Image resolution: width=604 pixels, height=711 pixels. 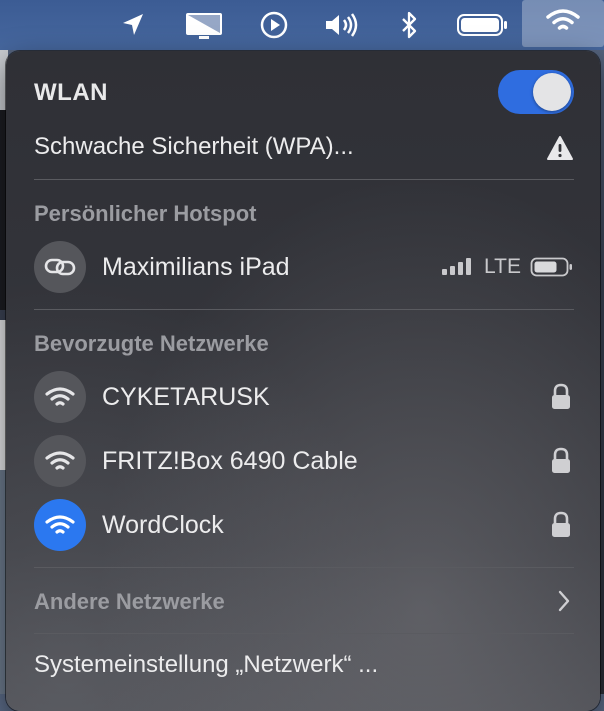 What do you see at coordinates (186, 397) in the screenshot?
I see `network-name: CYKETARUSK` at bounding box center [186, 397].